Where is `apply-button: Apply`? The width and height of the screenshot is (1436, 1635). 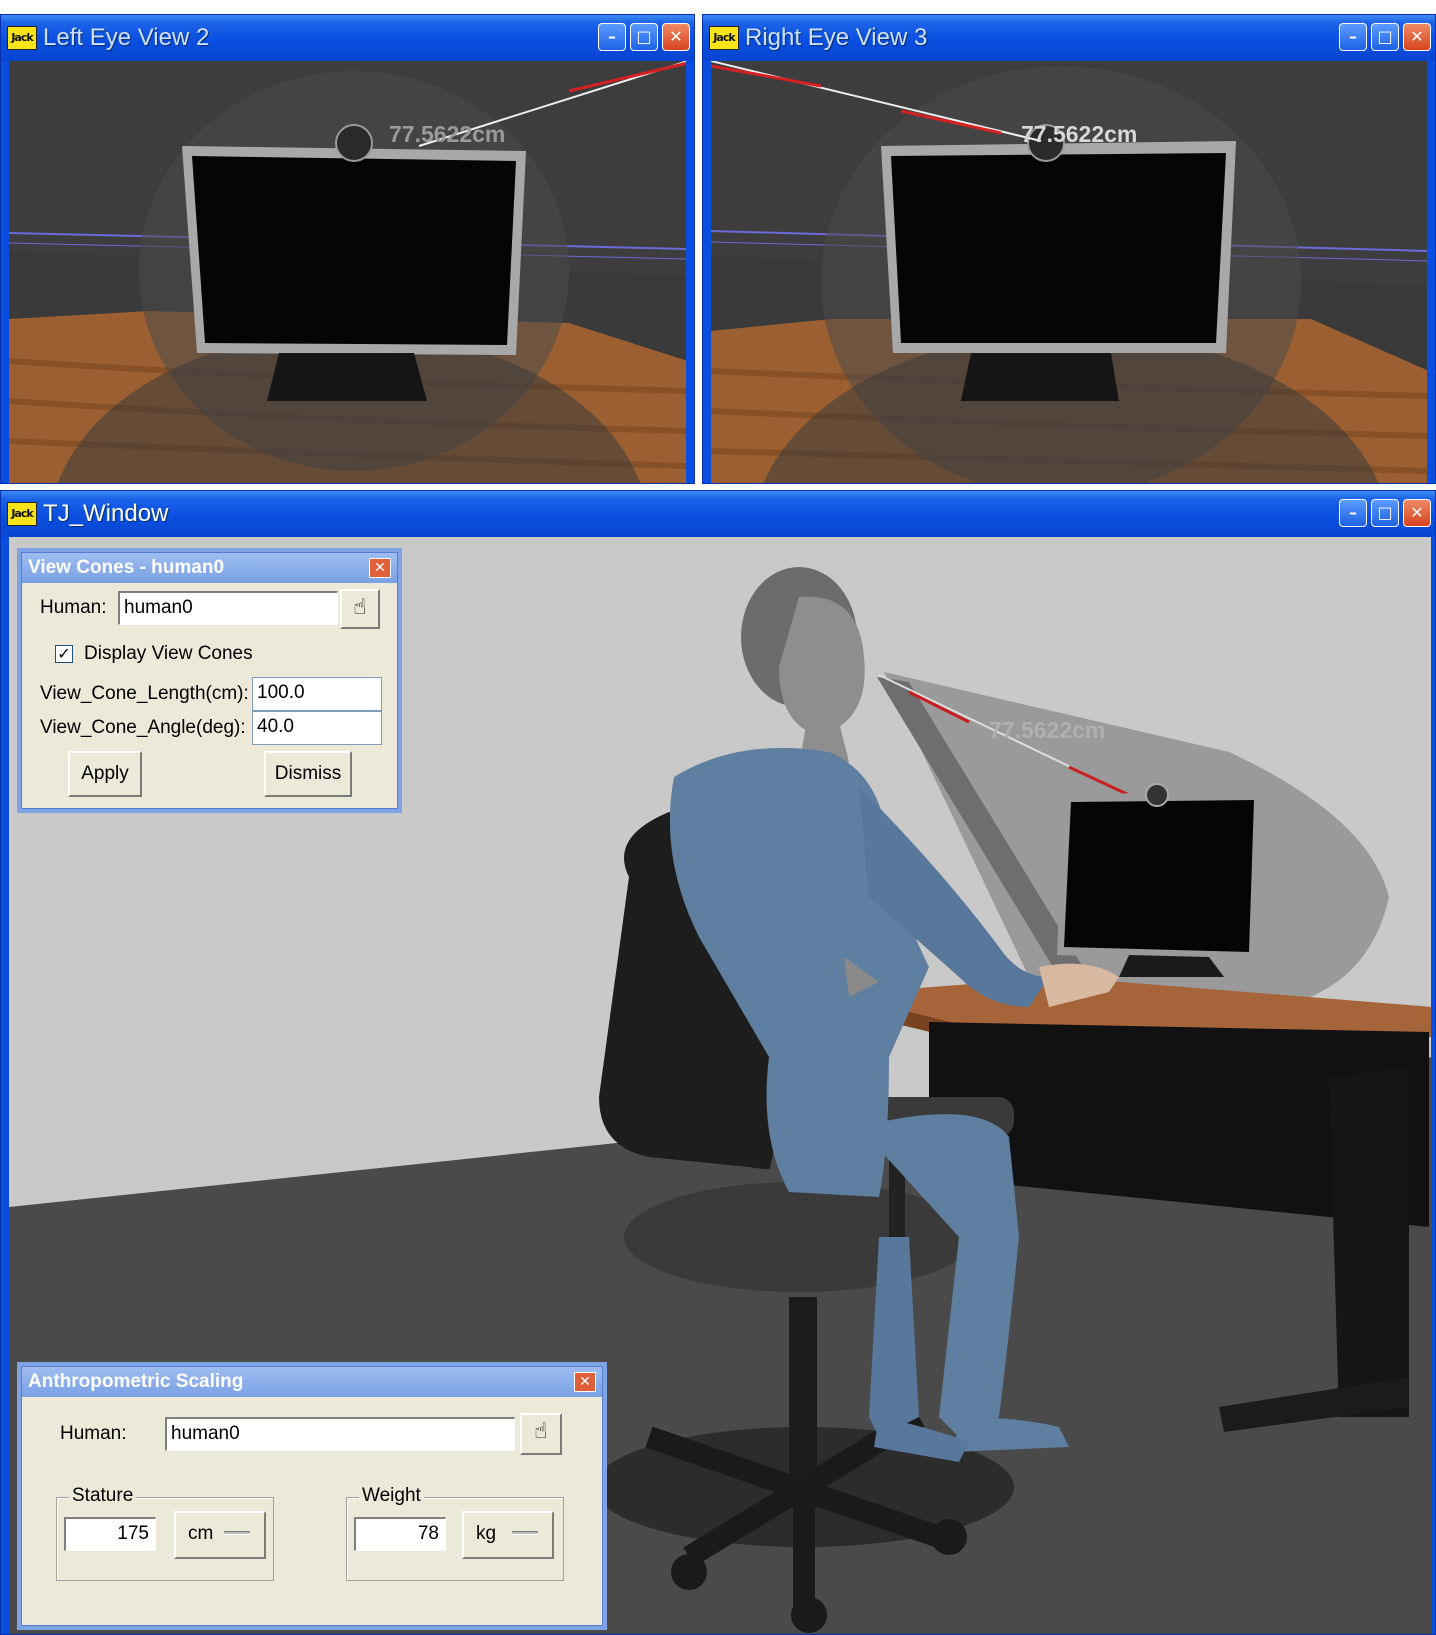 apply-button: Apply is located at coordinates (105, 774).